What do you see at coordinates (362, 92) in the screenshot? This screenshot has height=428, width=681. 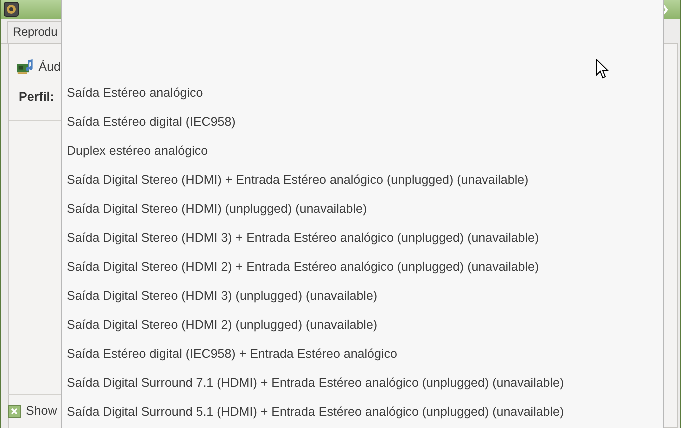 I see `menu-item: Saída Estéreo analógico` at bounding box center [362, 92].